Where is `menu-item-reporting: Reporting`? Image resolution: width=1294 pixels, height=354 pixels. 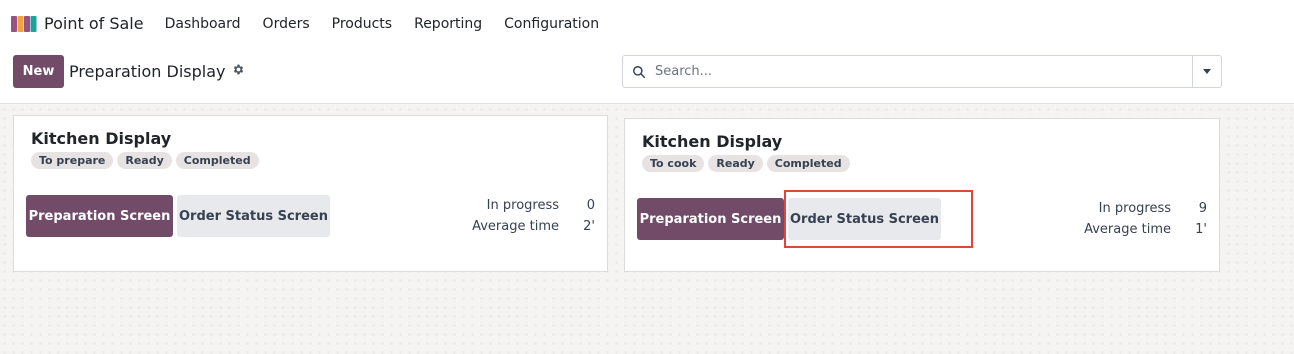 menu-item-reporting: Reporting is located at coordinates (448, 24).